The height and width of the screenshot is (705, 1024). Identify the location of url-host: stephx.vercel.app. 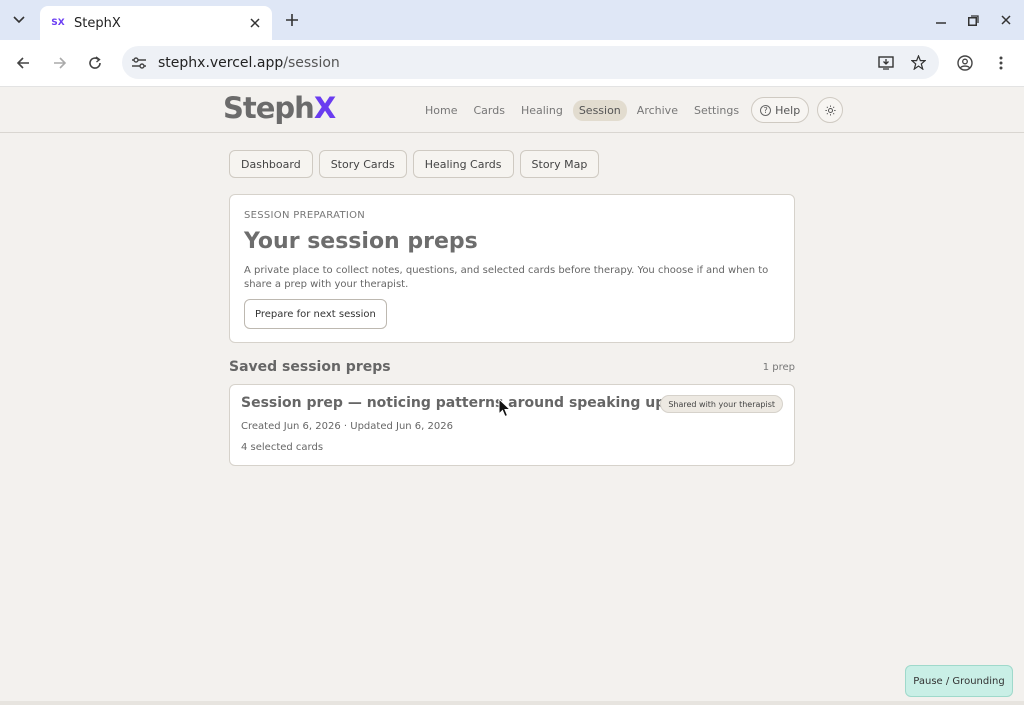
(221, 62).